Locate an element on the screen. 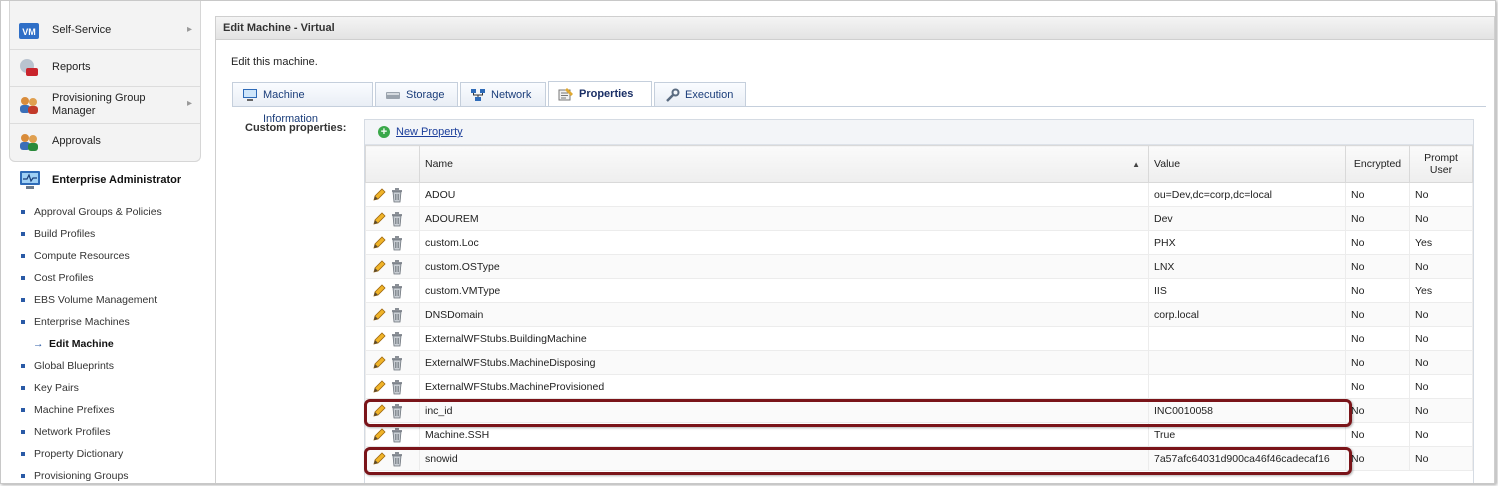 The height and width of the screenshot is (486, 1498). nav-item-label: Provisioning Group Manager is located at coordinates (99, 104).